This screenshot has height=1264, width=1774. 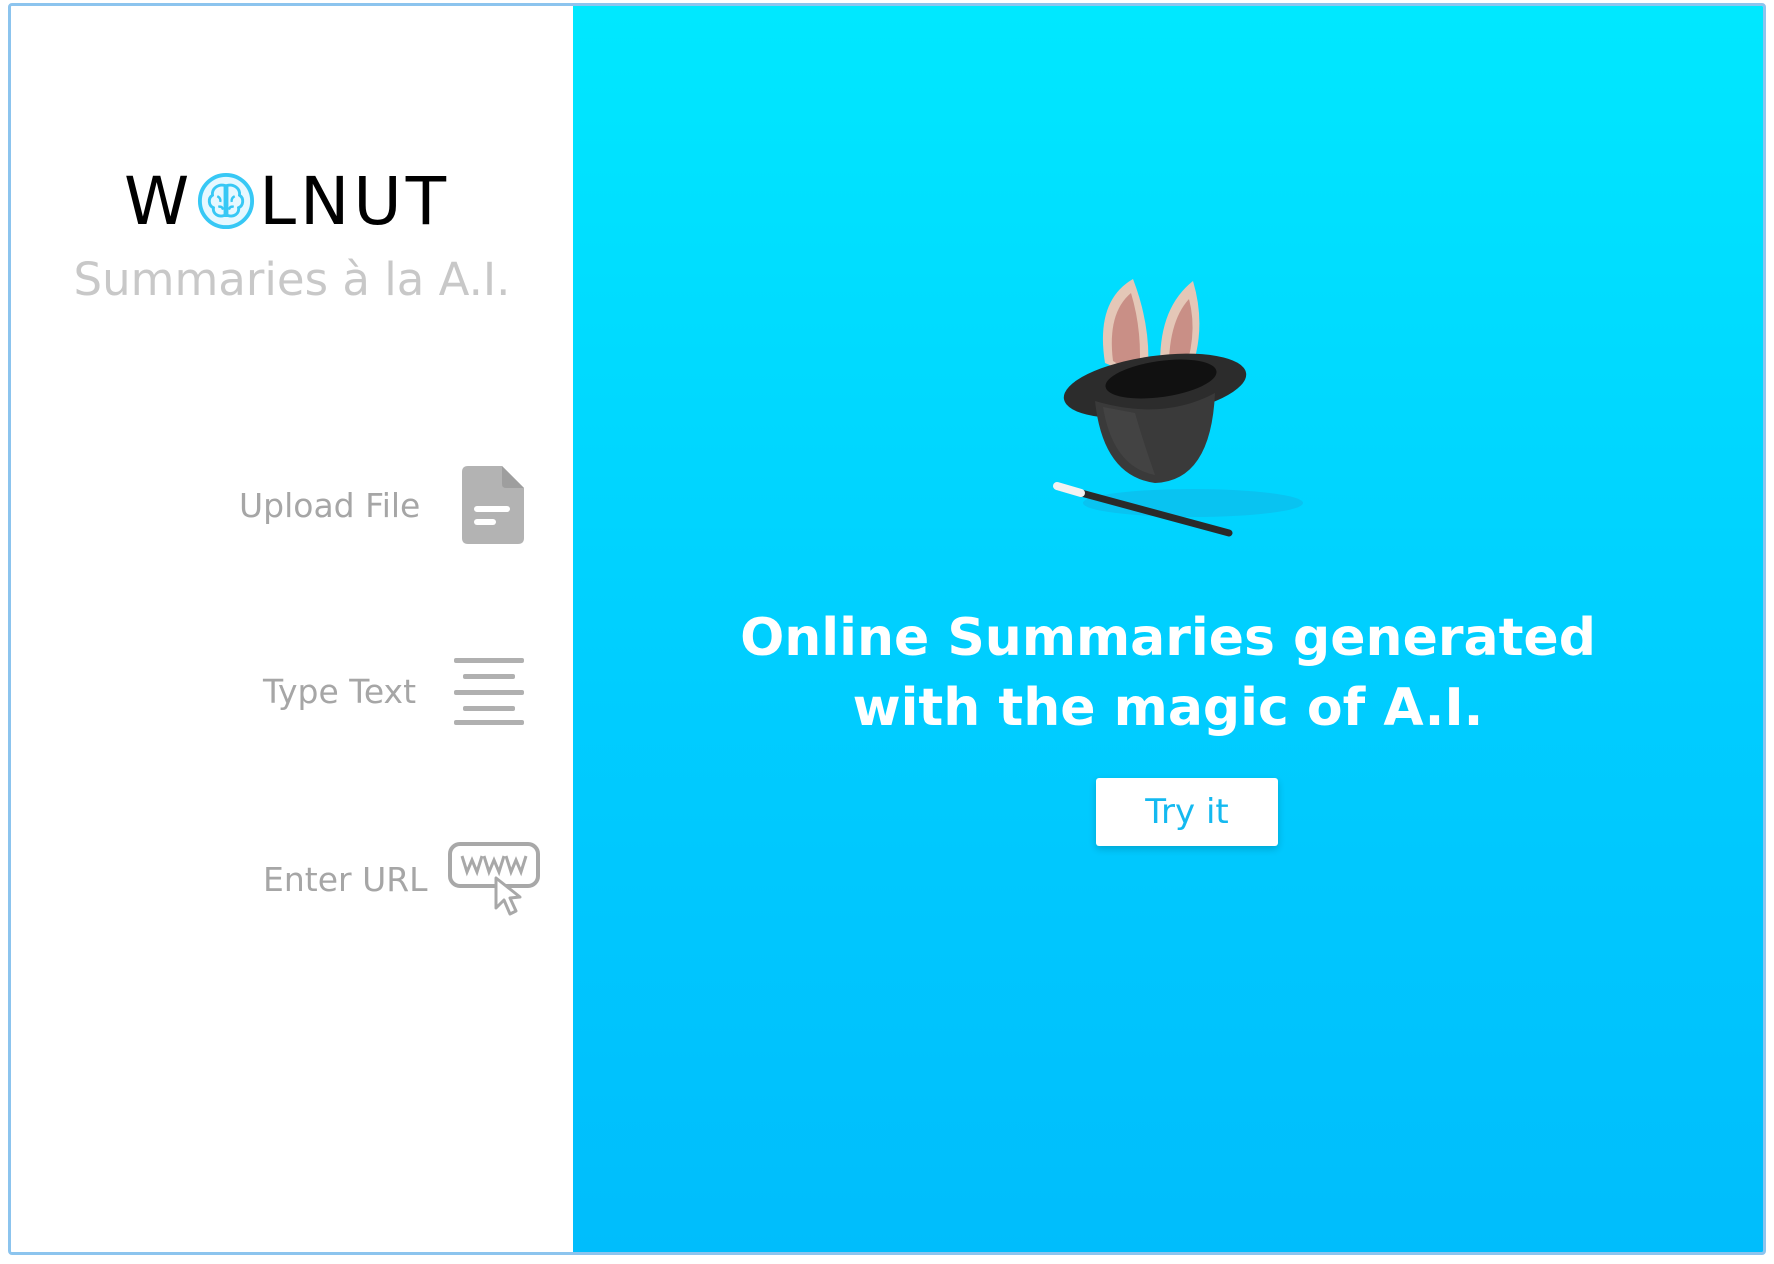 What do you see at coordinates (493, 505) in the screenshot?
I see `file-icon` at bounding box center [493, 505].